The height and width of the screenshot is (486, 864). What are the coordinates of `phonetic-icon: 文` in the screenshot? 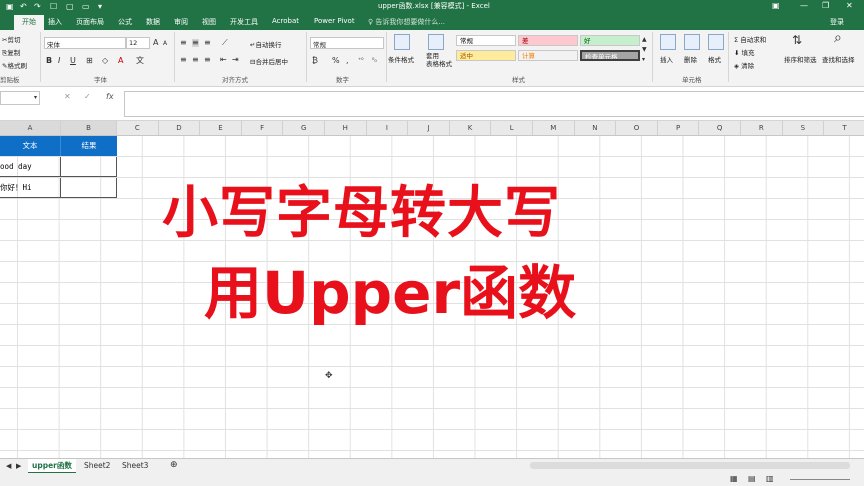 It's located at (140, 61).